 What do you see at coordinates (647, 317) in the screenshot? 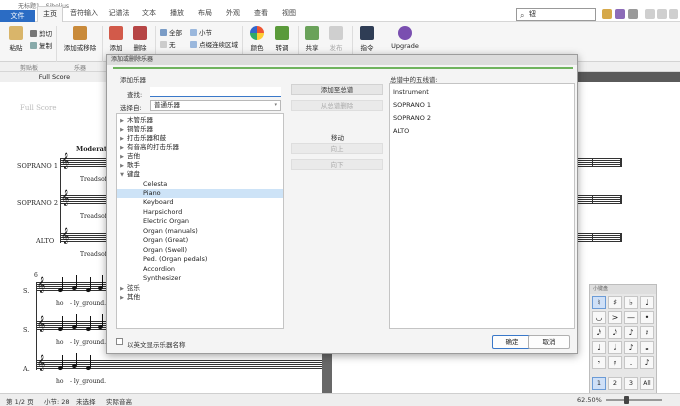
I see `keypad-key: •` at bounding box center [647, 317].